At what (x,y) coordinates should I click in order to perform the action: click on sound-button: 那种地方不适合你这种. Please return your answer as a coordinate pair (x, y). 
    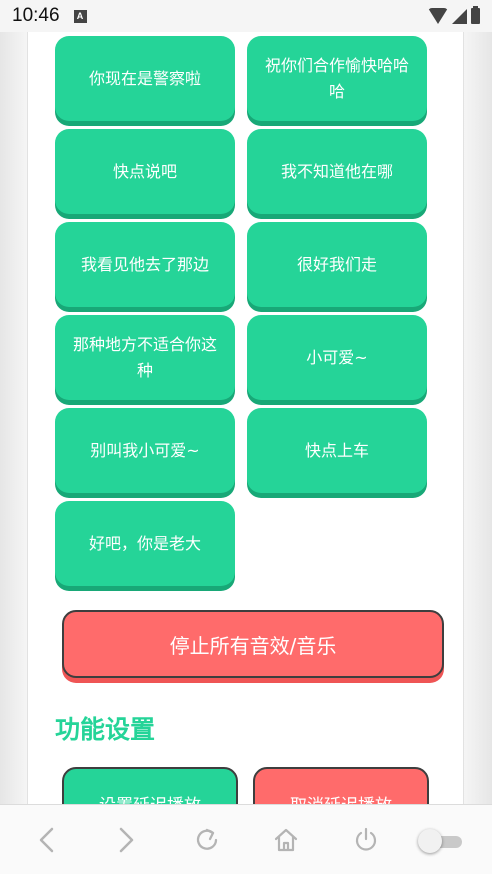
    Looking at the image, I should click on (145, 357).